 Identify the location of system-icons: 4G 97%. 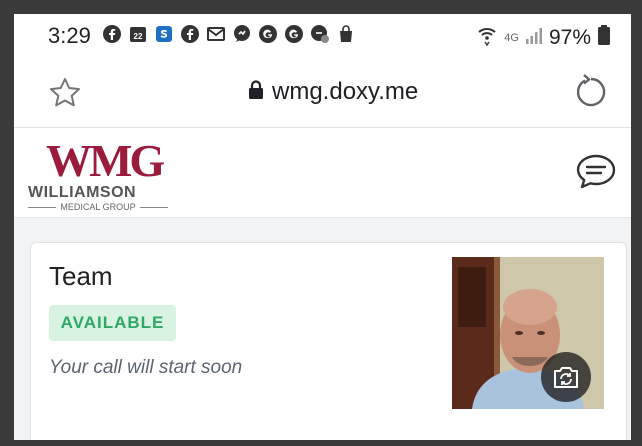
(543, 37).